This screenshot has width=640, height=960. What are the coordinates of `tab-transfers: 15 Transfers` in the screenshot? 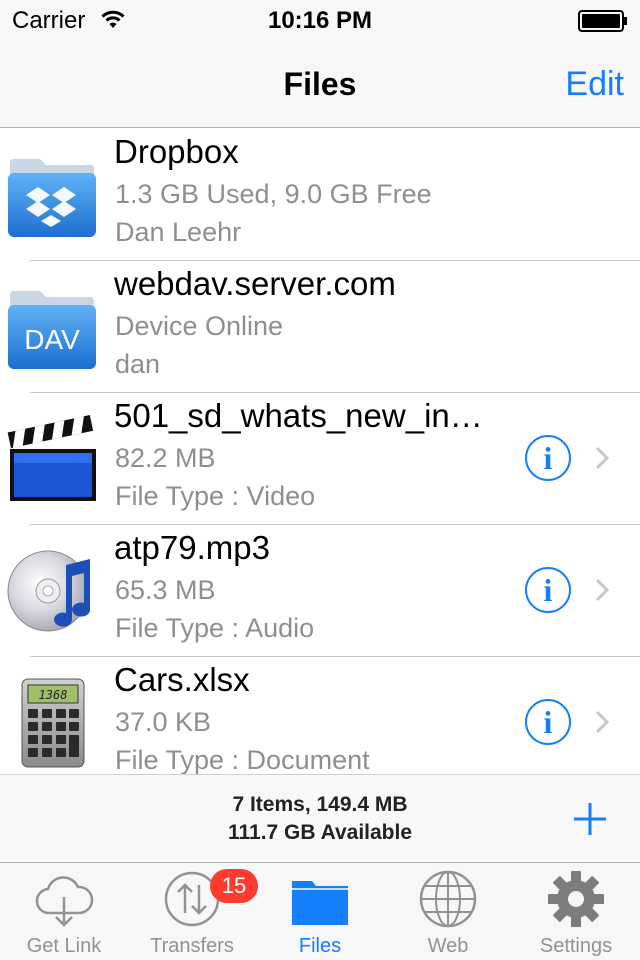 It's located at (193, 911).